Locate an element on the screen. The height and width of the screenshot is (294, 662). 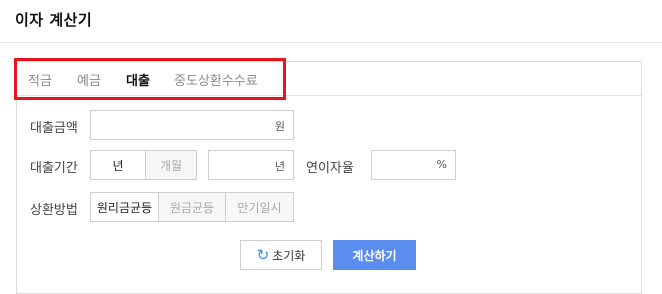
app-header: 이자 계산기 is located at coordinates (331, 21).